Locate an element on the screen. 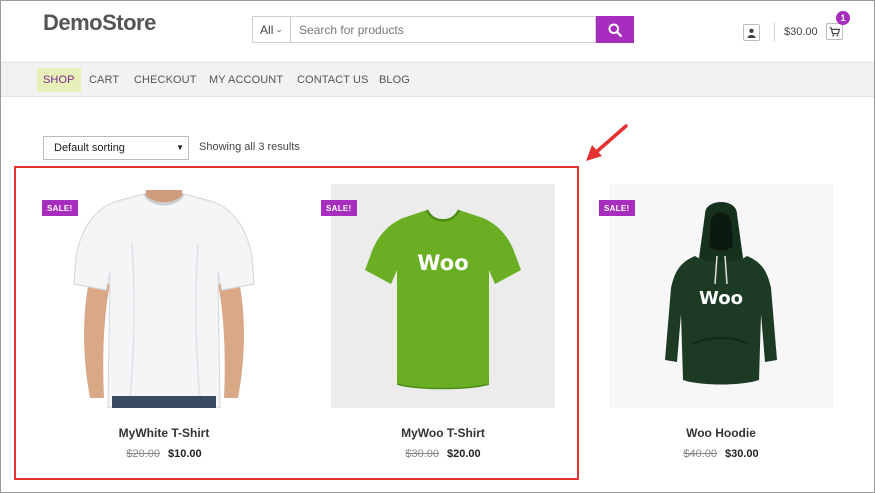  search-bar: All ⌄ Search for products is located at coordinates (443, 29).